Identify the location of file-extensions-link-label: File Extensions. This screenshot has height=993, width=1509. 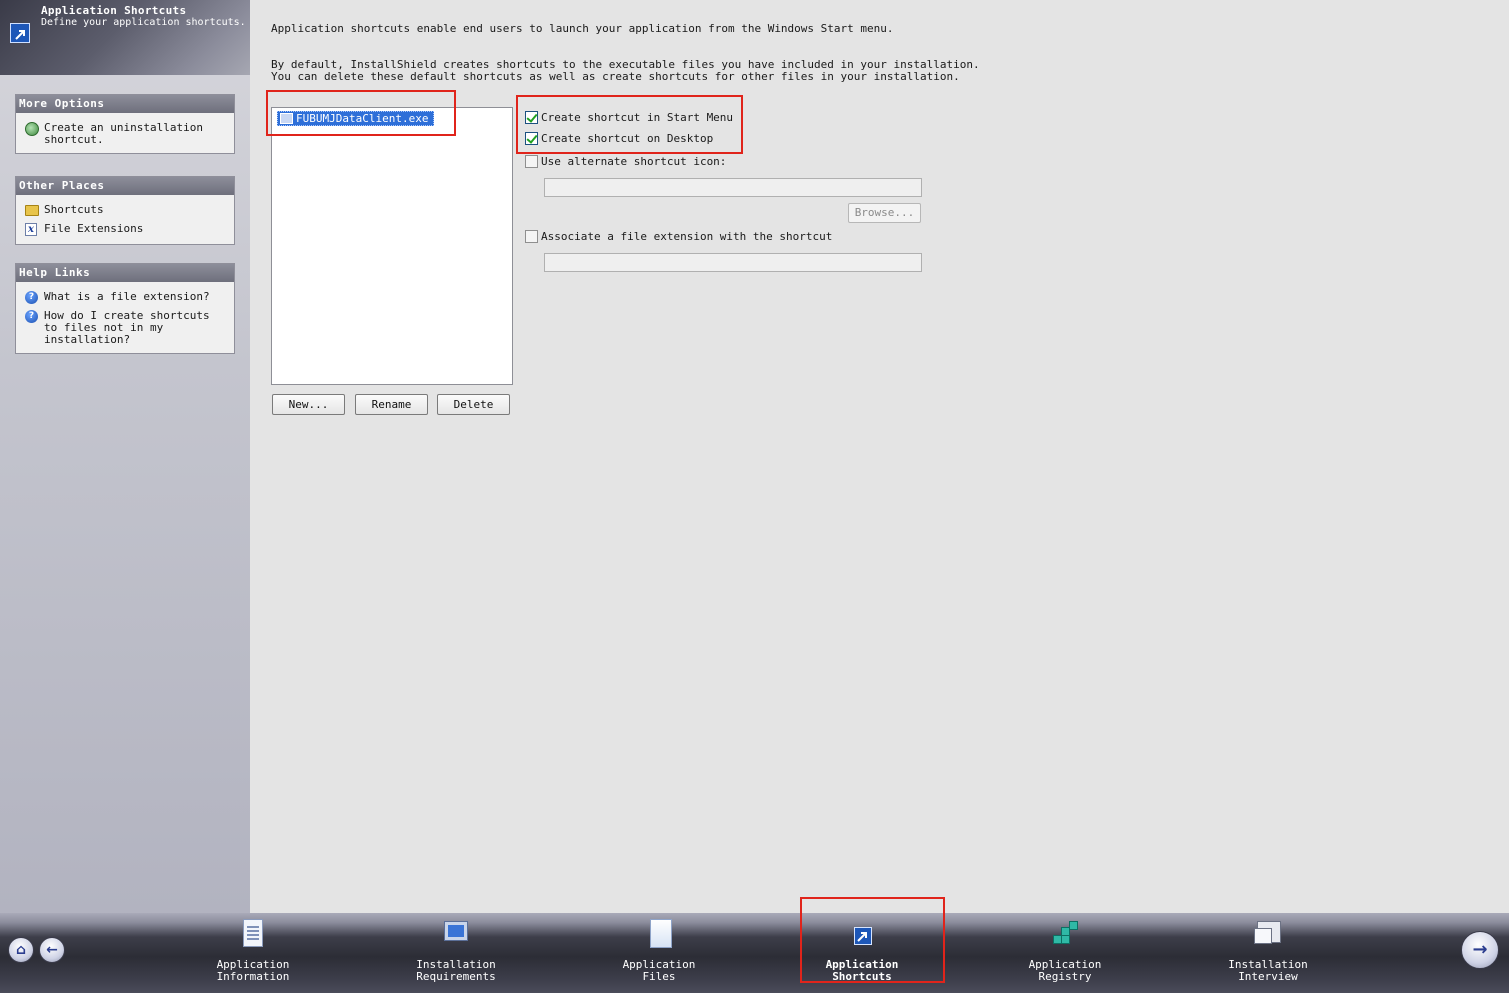
(94, 228).